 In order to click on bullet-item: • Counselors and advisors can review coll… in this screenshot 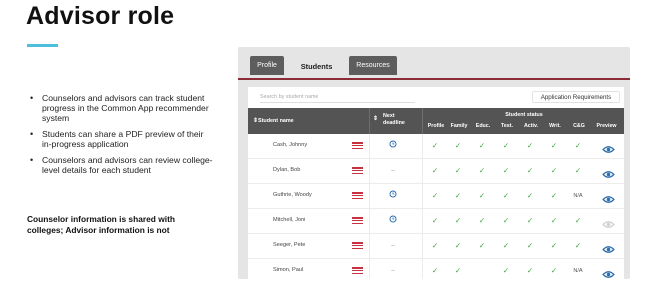, I will do `click(122, 165)`.